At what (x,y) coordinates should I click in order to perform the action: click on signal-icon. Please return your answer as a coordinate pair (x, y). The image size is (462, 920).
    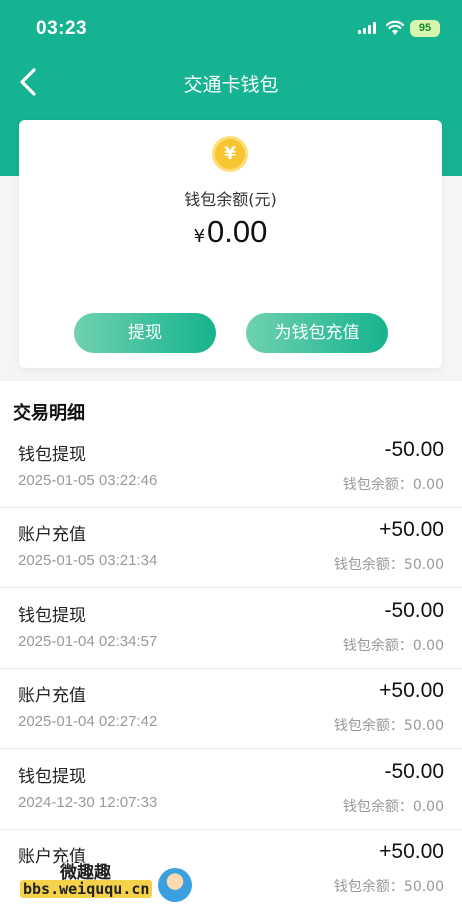
    Looking at the image, I should click on (368, 28).